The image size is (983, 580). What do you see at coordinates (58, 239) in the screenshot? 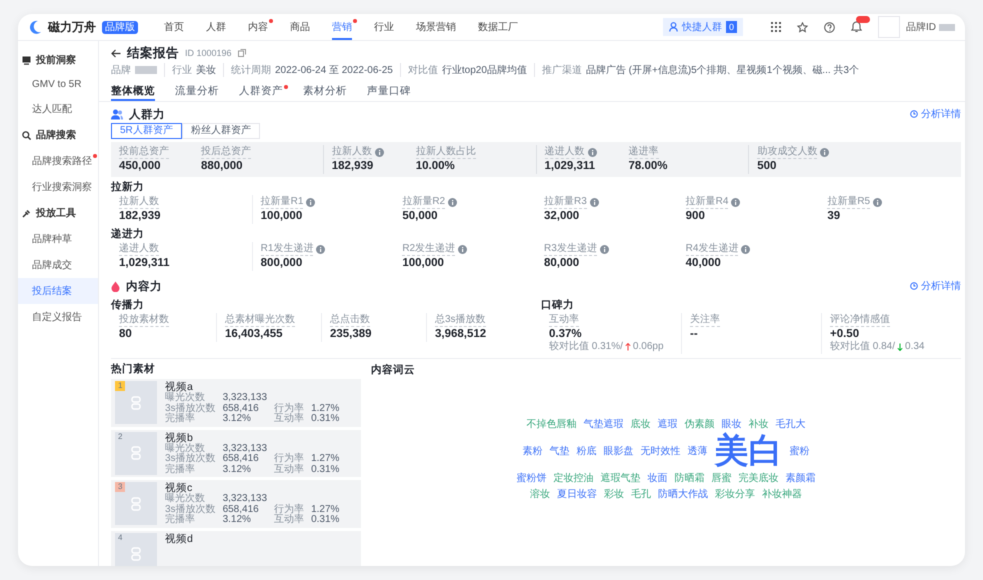
I see `sidebar-item: 品牌种草` at bounding box center [58, 239].